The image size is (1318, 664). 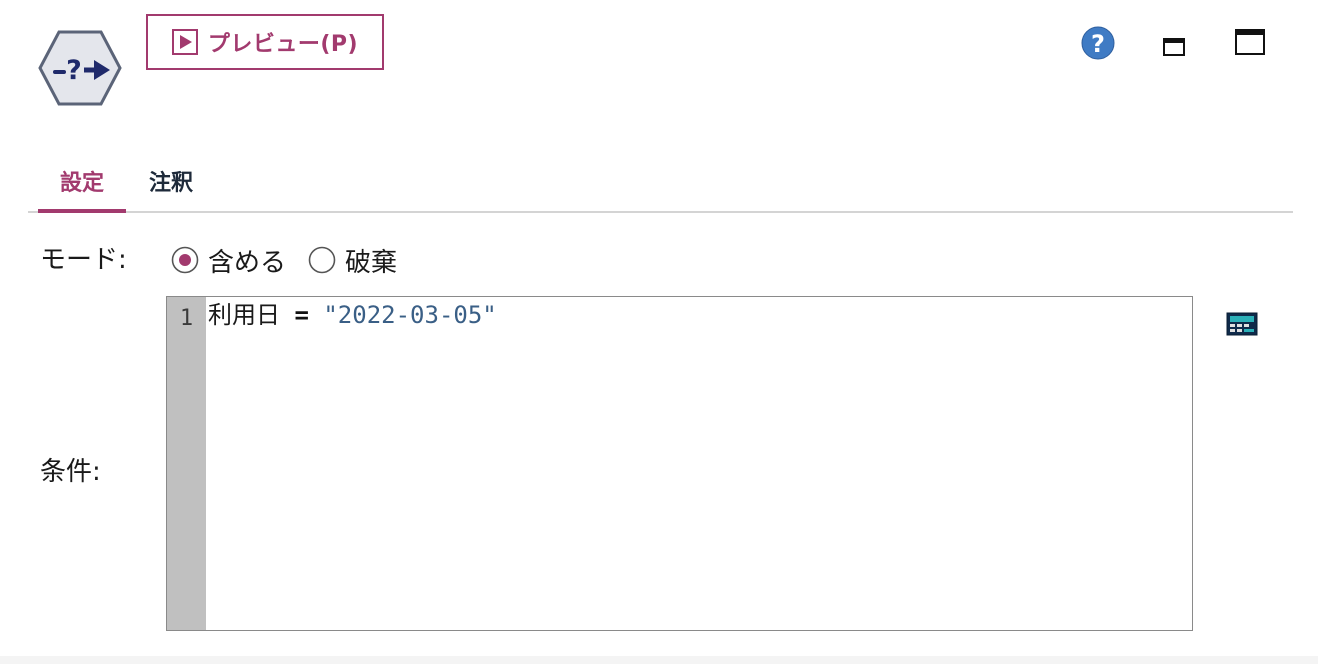 What do you see at coordinates (186, 318) in the screenshot?
I see `line-number: 1` at bounding box center [186, 318].